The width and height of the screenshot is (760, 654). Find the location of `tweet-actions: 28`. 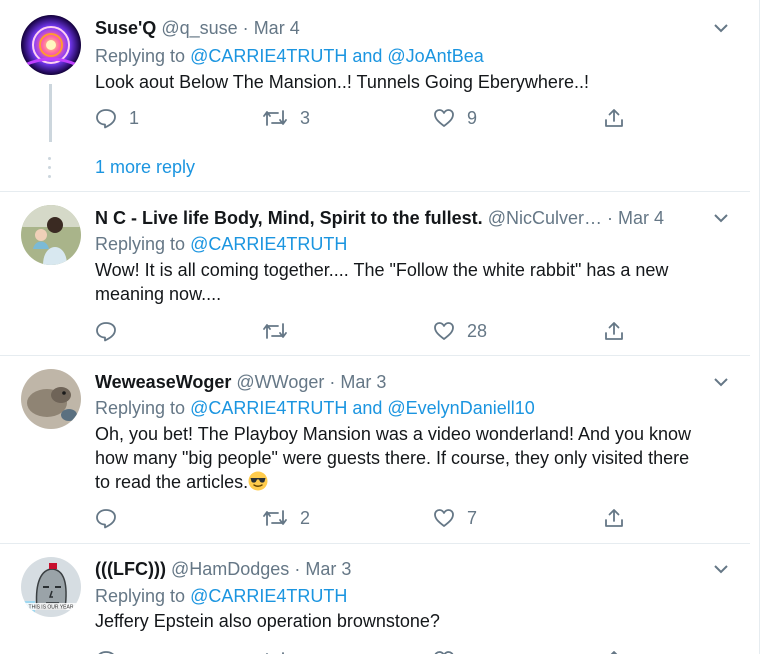

tweet-actions: 28 is located at coordinates (375, 331).